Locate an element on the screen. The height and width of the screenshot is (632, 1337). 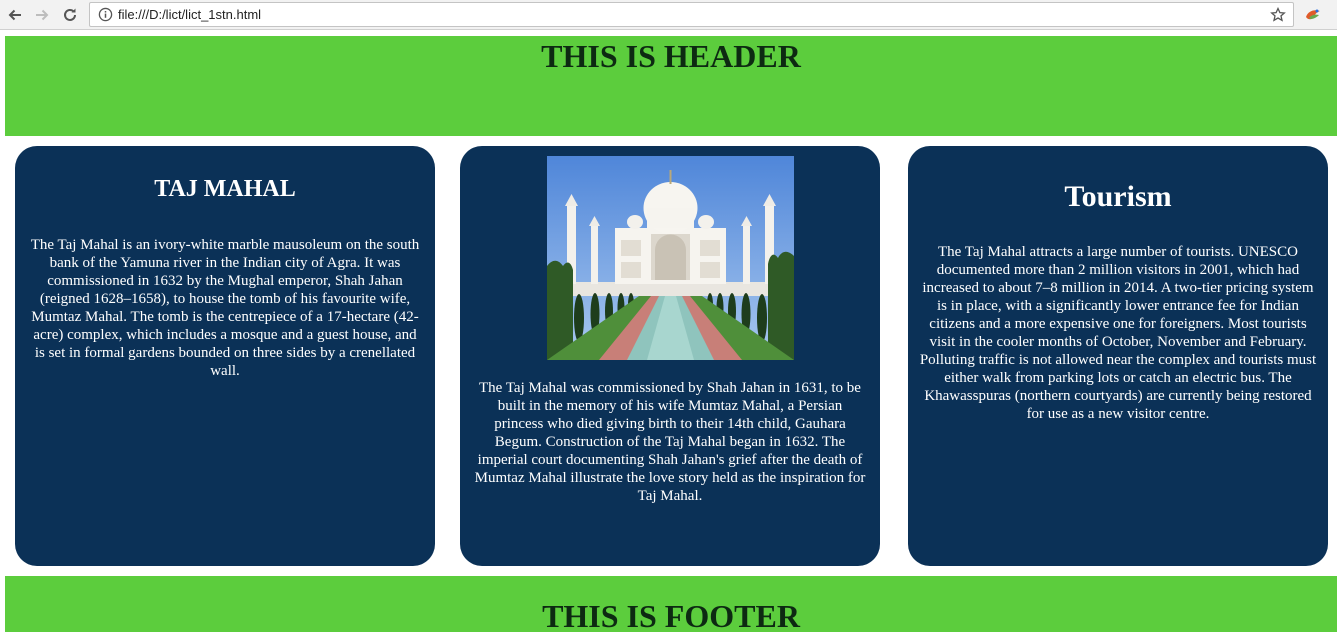
taj-mahal-image is located at coordinates (670, 258).